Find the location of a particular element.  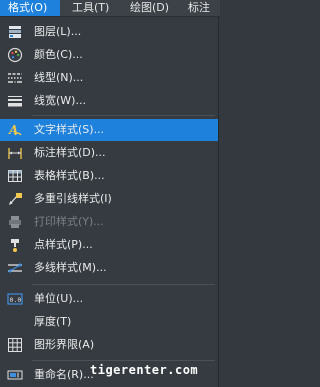

dimension-style-icon is located at coordinates (15, 153).